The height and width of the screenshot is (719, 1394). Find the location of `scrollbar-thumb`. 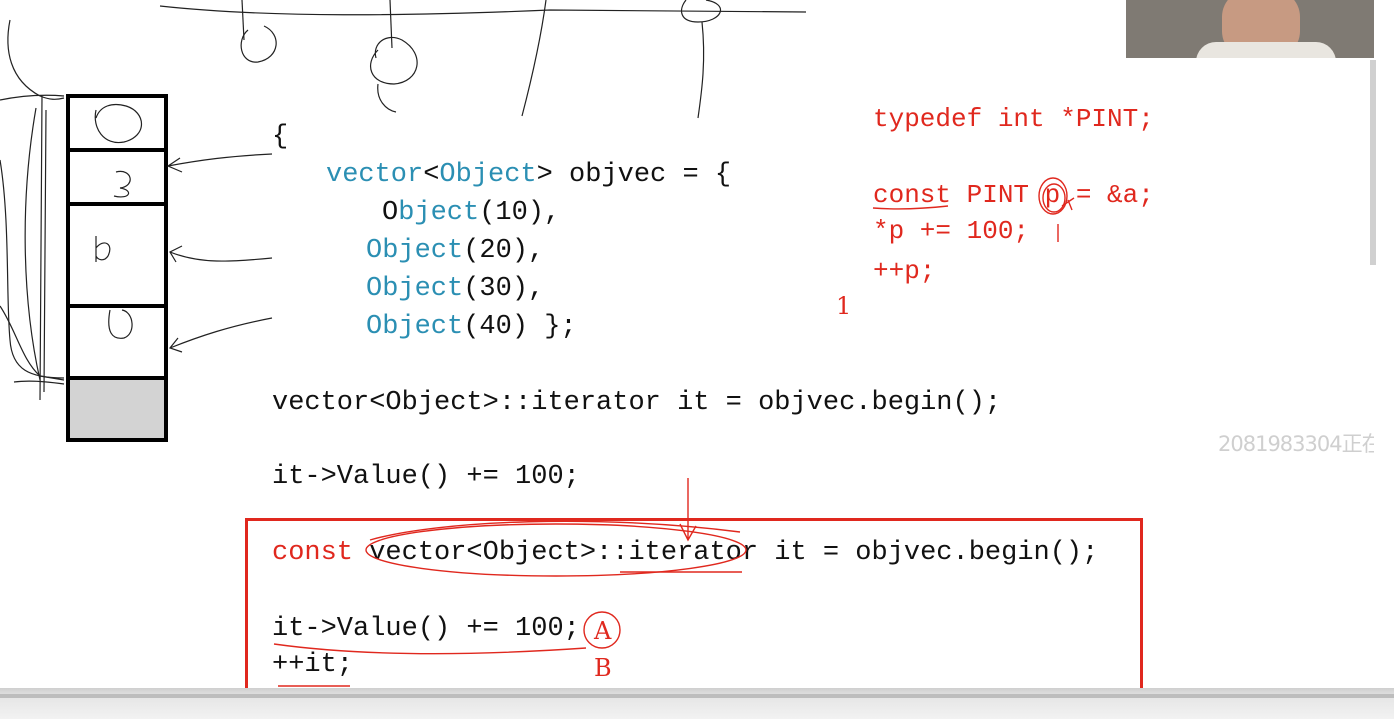

scrollbar-thumb is located at coordinates (1373, 162).